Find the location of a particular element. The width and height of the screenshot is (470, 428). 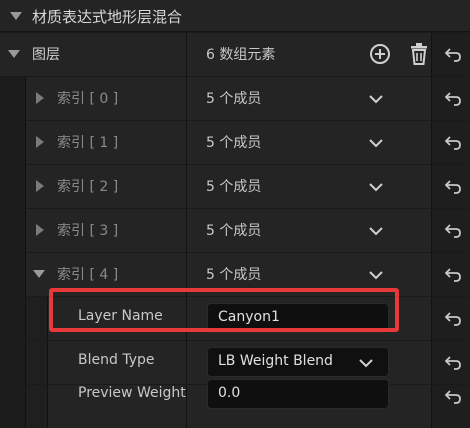

array-index-row-expanded: 索引 [ 4 ] 5 个成员 is located at coordinates (235, 274).